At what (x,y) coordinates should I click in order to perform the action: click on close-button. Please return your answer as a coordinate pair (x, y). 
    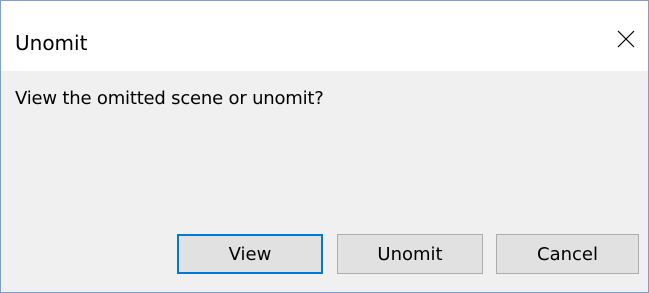
    Looking at the image, I should click on (626, 39).